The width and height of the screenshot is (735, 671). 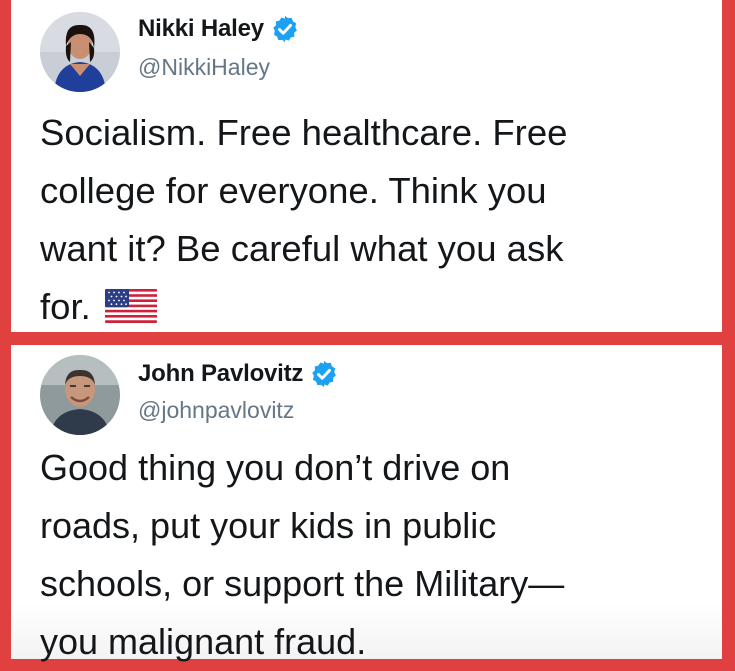 I want to click on handle: @NikkiHaley, so click(x=204, y=67).